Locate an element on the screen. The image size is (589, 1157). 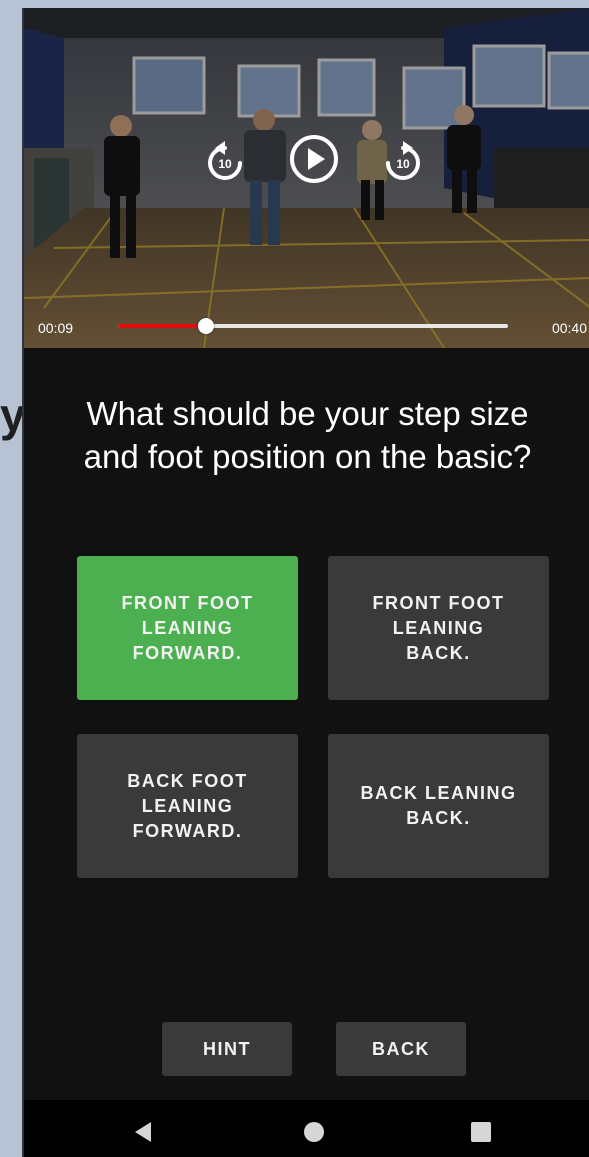
answer-option-1: FRONT FOOT LEANING FORWARD. is located at coordinates (187, 628).